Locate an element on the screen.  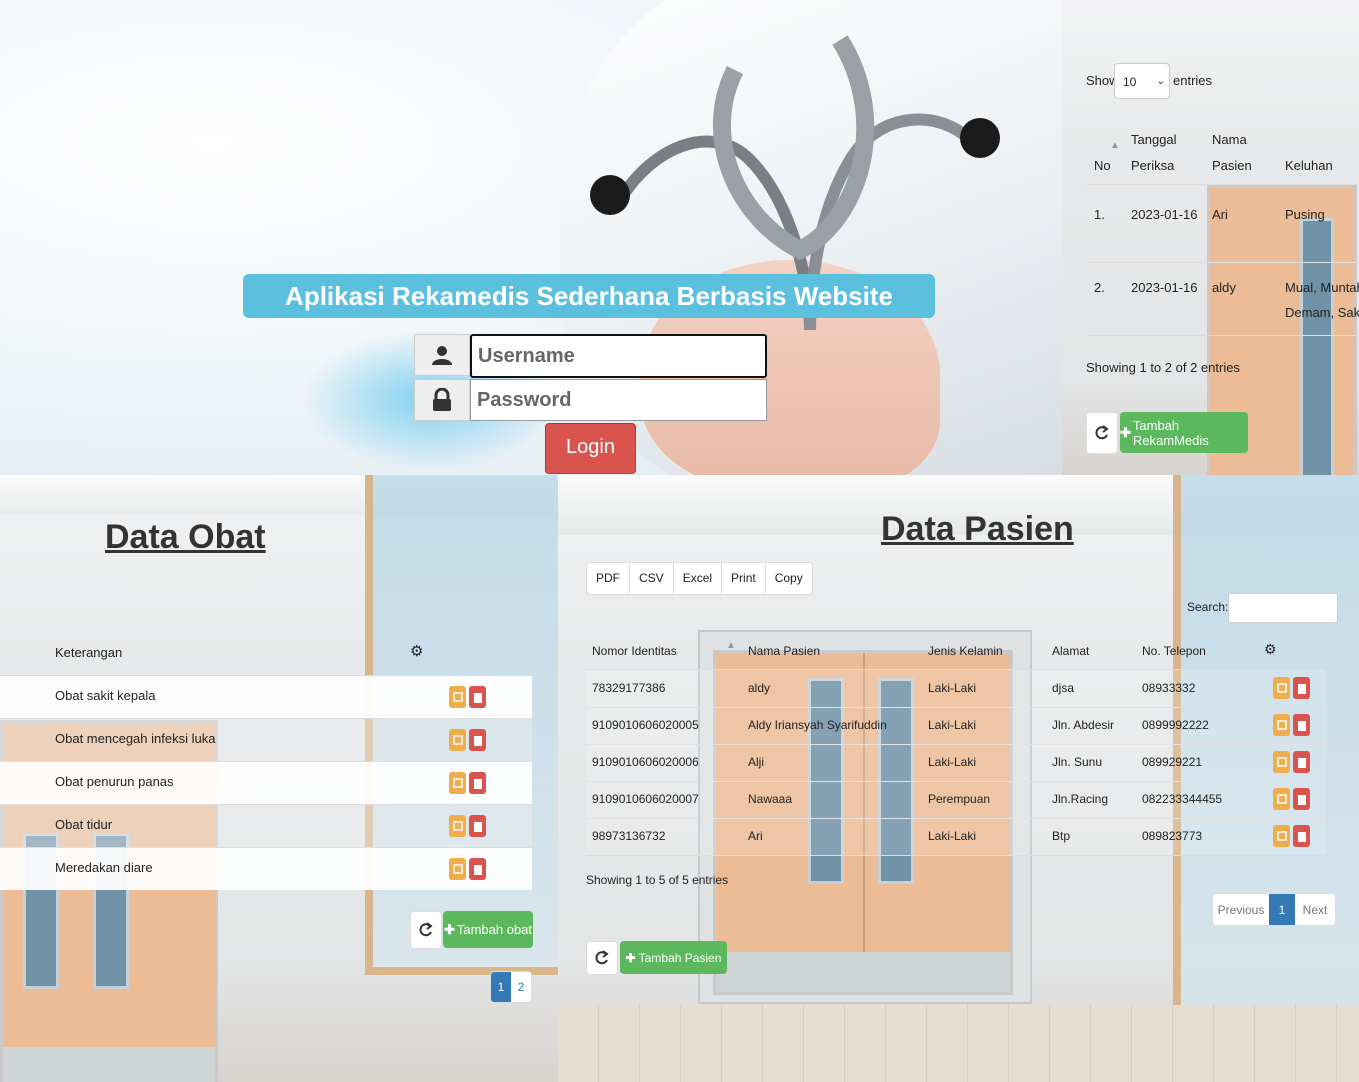
password-input is located at coordinates (618, 400).